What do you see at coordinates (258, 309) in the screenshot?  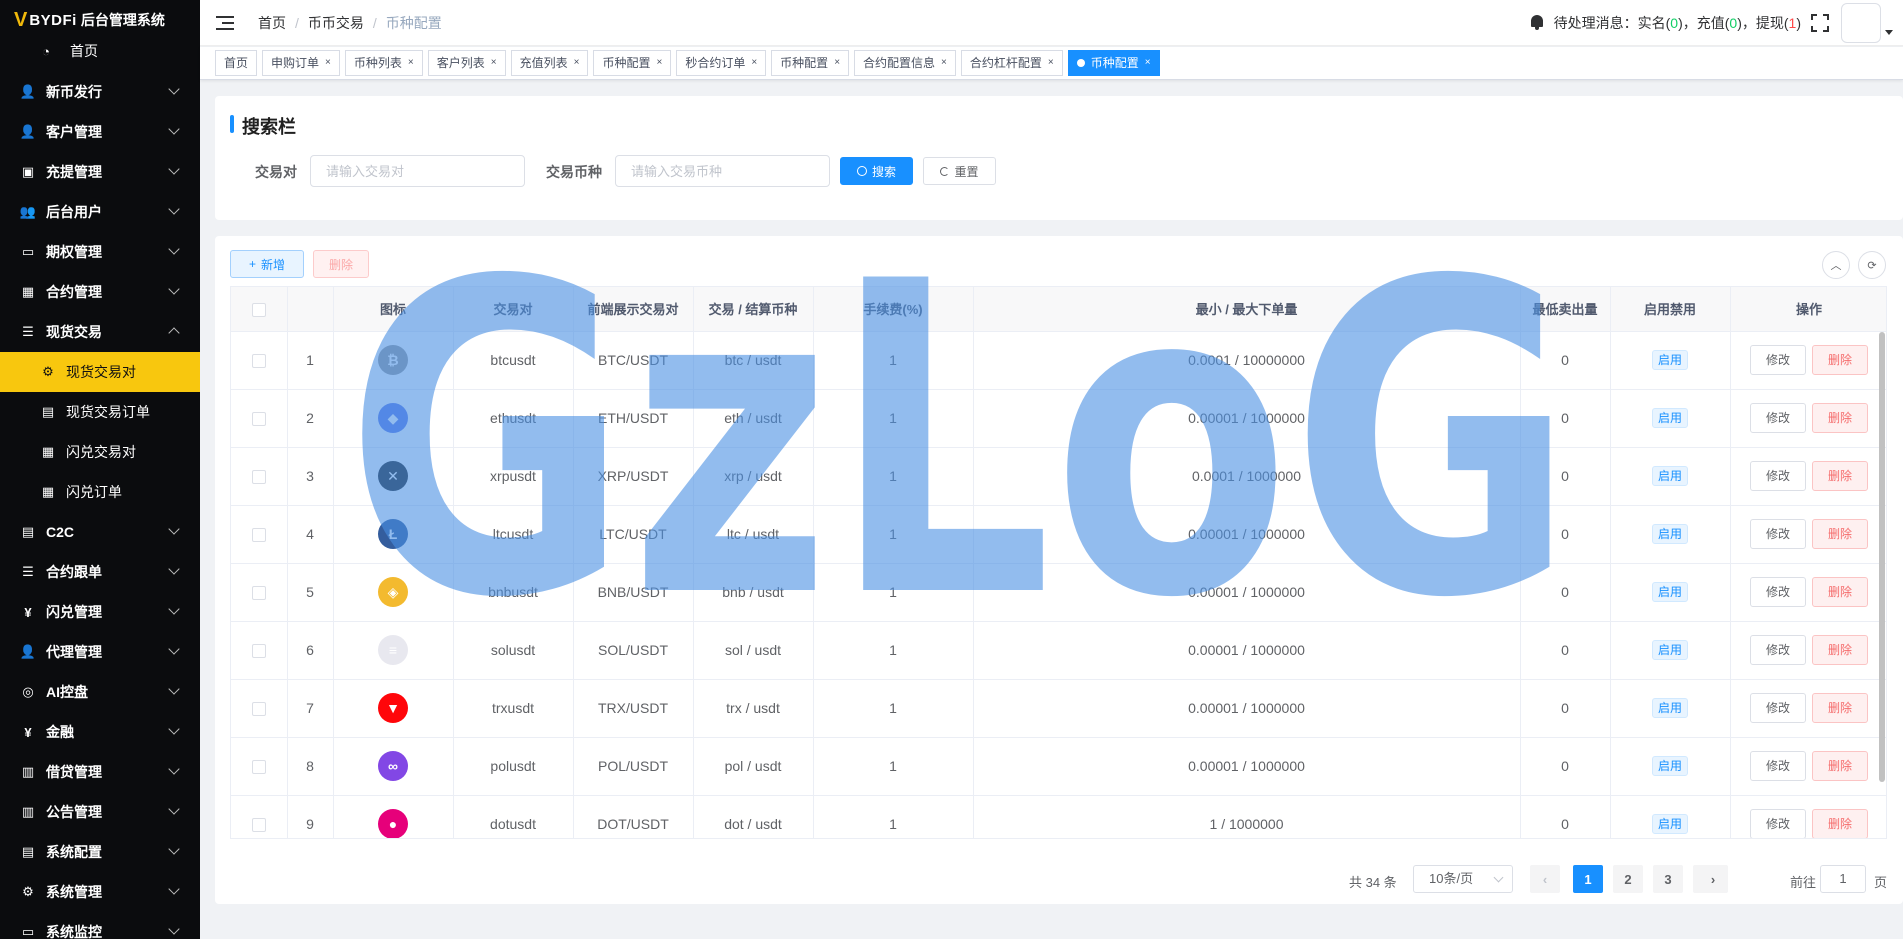 I see `select-all-checkbox` at bounding box center [258, 309].